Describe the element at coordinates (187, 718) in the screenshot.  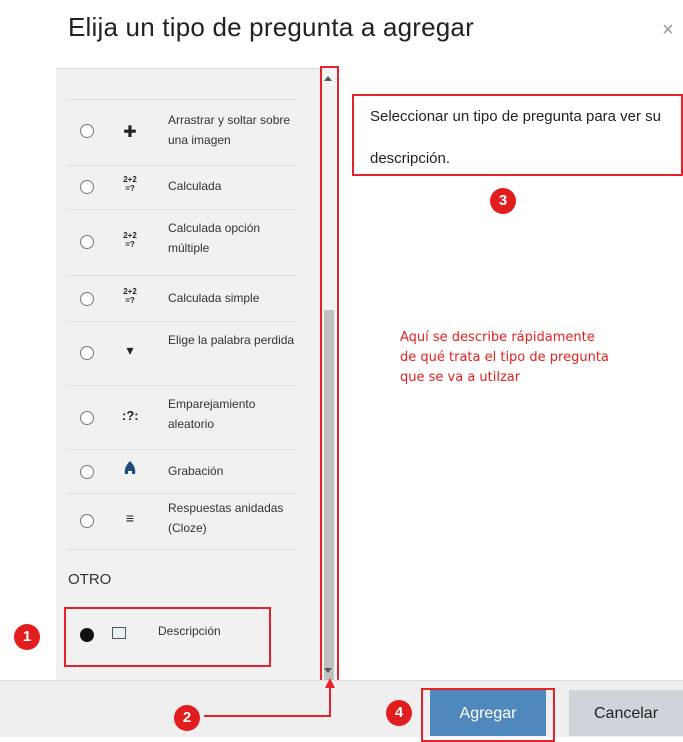
I see `step-badge-2: 2` at that location.